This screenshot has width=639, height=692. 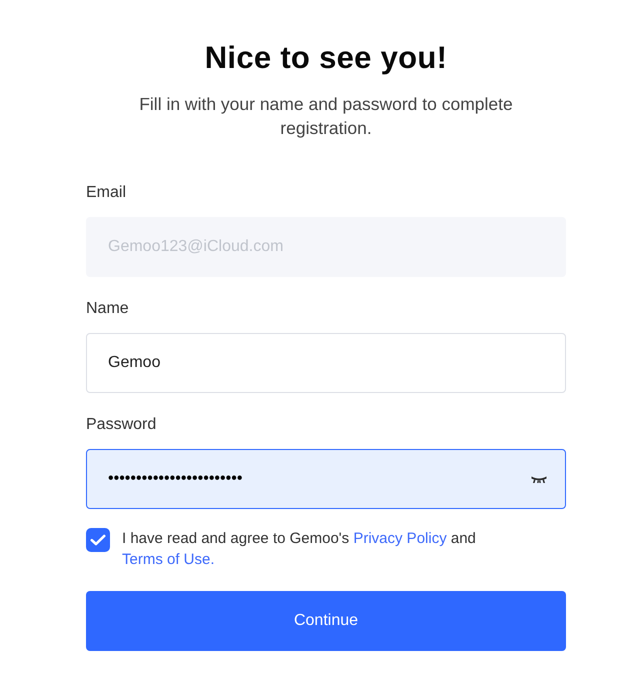 What do you see at coordinates (326, 116) in the screenshot?
I see `page-subtitle: Fill in with your name and password to complete registration.` at bounding box center [326, 116].